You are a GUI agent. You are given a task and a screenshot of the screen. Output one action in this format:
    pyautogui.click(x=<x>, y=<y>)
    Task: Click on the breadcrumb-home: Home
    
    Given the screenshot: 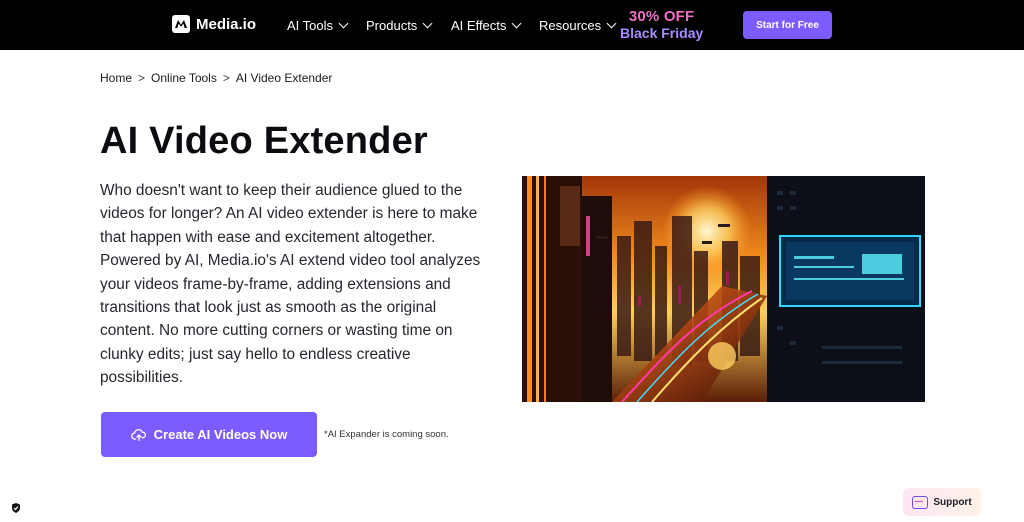 What is the action you would take?
    pyautogui.click(x=116, y=78)
    